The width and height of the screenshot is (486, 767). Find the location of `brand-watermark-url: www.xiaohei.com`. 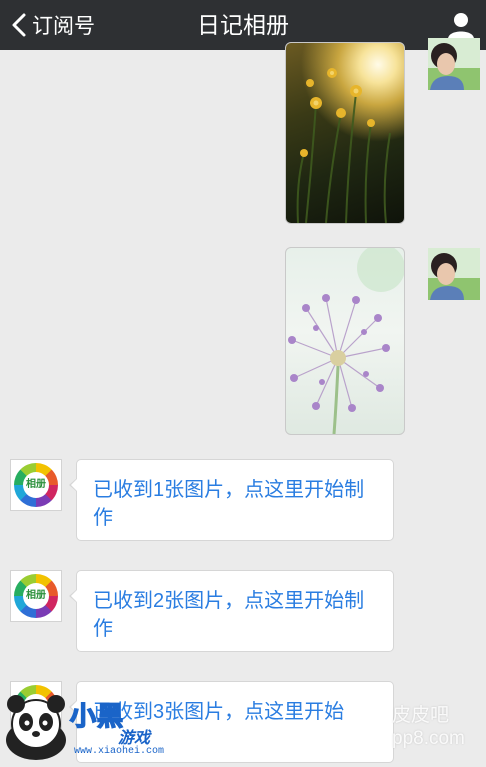

brand-watermark-url: www.xiaohei.com is located at coordinates (119, 751).